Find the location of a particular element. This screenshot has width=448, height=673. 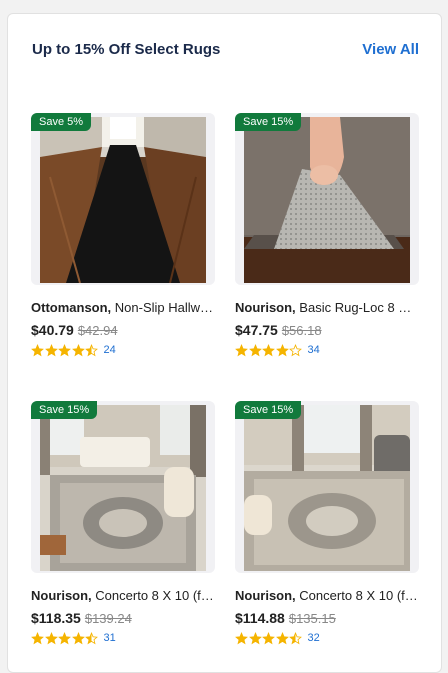

discount-badge: Save 5% is located at coordinates (61, 122).